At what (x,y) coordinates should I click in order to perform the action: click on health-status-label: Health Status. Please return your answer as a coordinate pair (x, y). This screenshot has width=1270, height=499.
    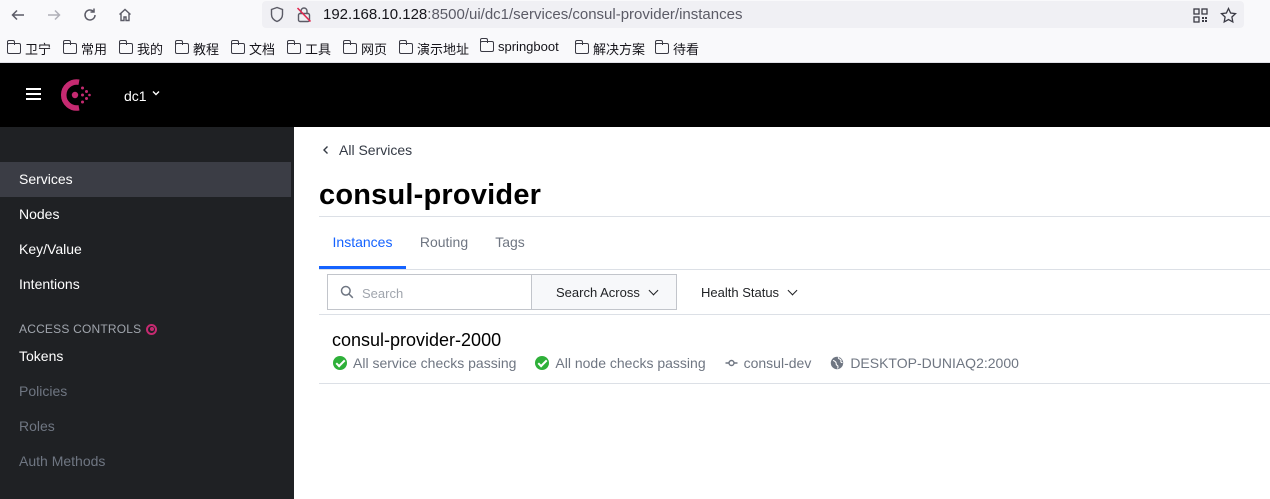
    Looking at the image, I should click on (740, 292).